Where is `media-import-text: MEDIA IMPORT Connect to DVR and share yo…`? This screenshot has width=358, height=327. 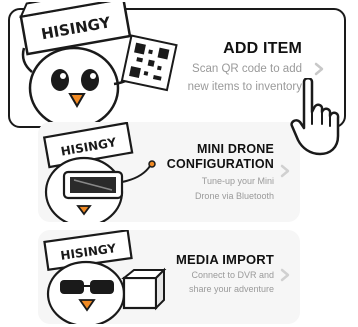 media-import-text: MEDIA IMPORT Connect to DVR and share yo… is located at coordinates (199, 273).